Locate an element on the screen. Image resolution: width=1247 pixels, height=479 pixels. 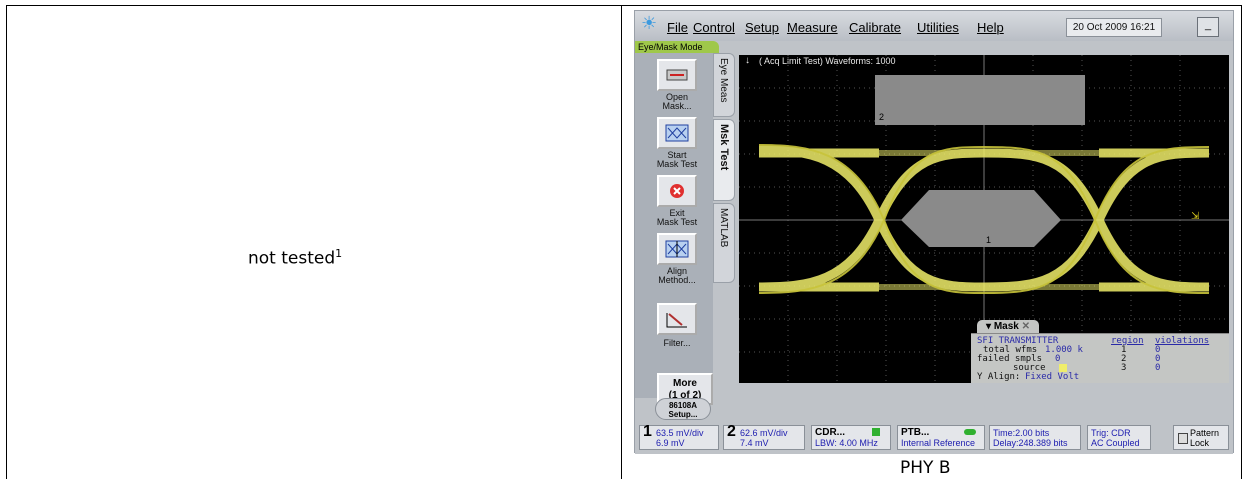
tab-eye-meas: Eye Meas is located at coordinates (724, 85).